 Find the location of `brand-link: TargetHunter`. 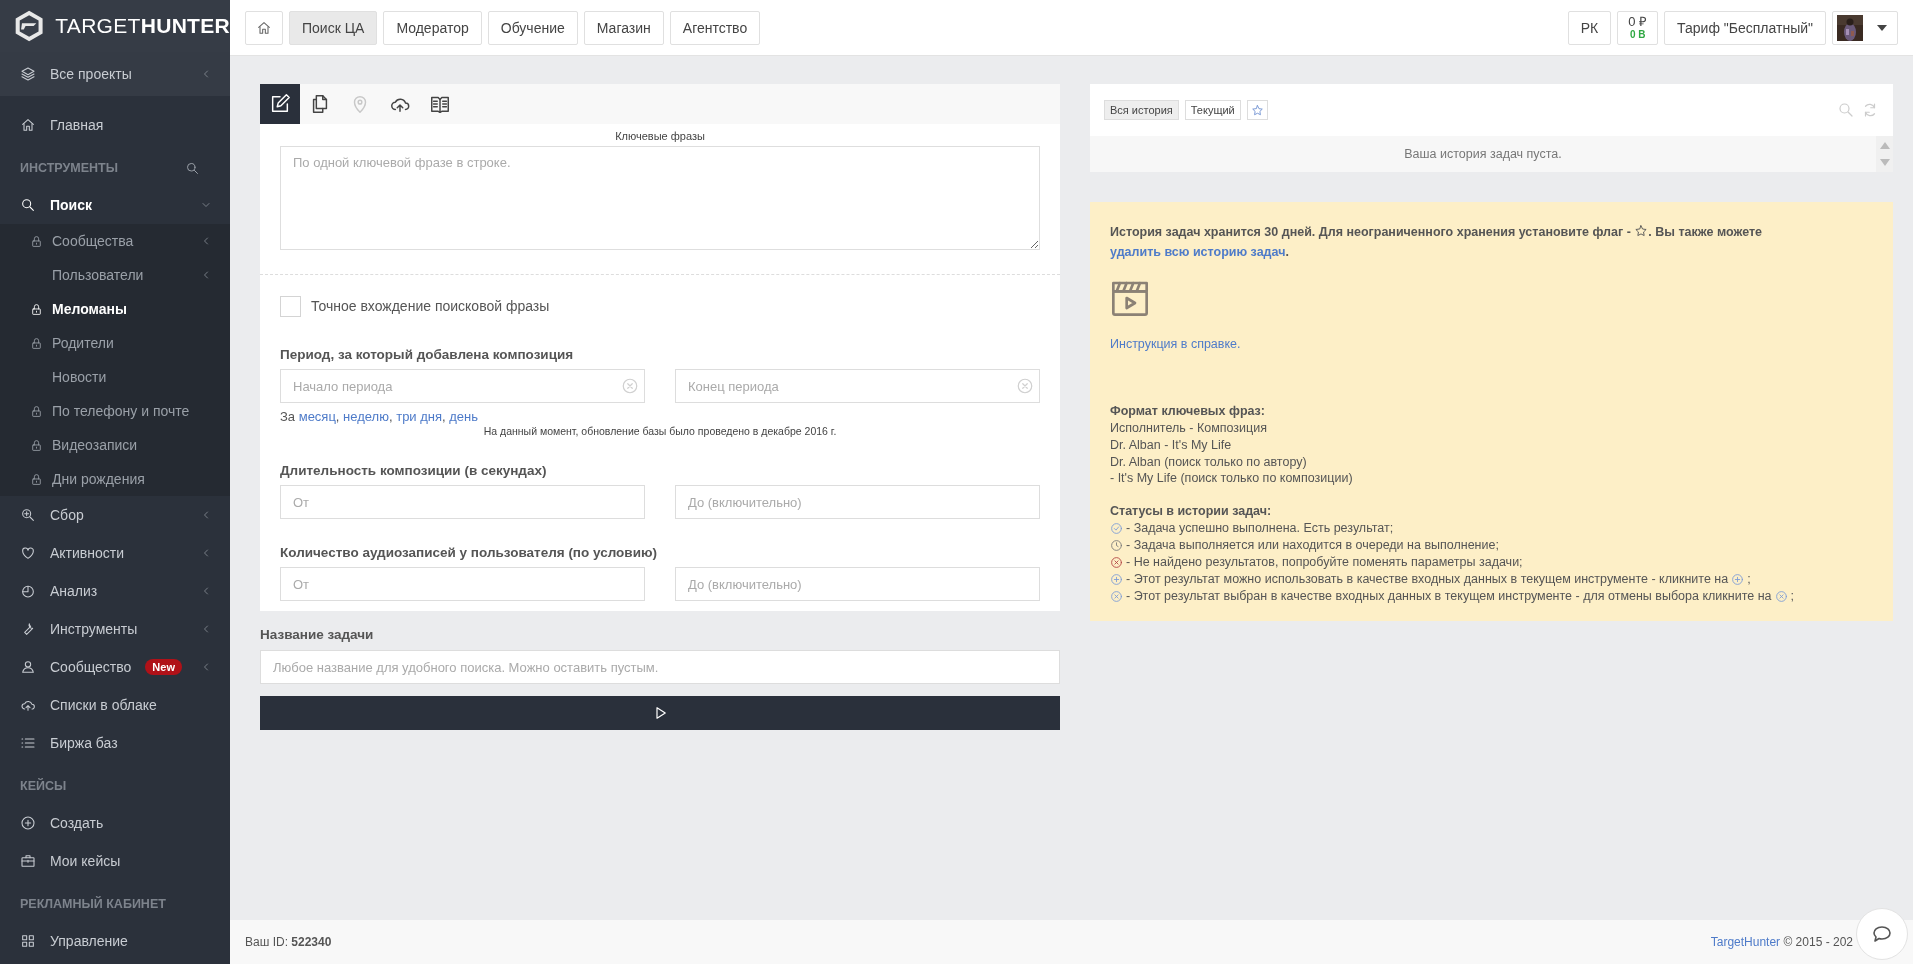

brand-link: TargetHunter is located at coordinates (1745, 942).